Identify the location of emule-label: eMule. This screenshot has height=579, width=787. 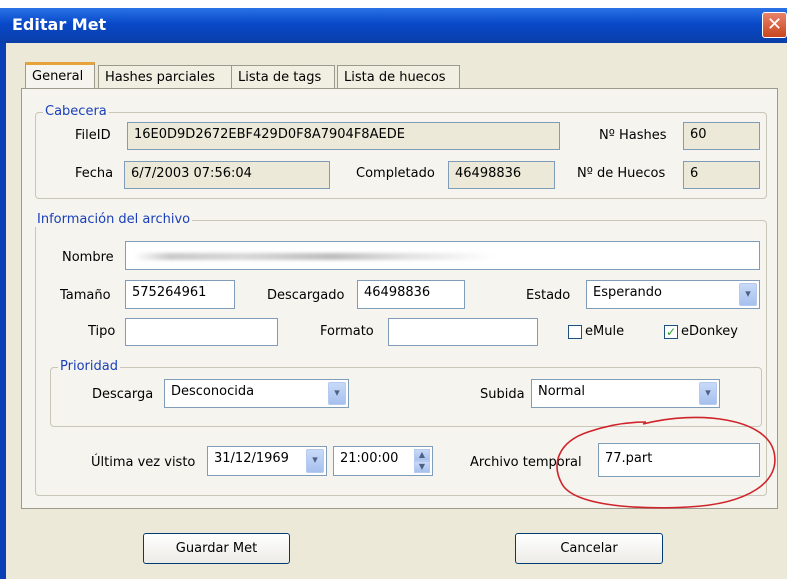
(605, 331).